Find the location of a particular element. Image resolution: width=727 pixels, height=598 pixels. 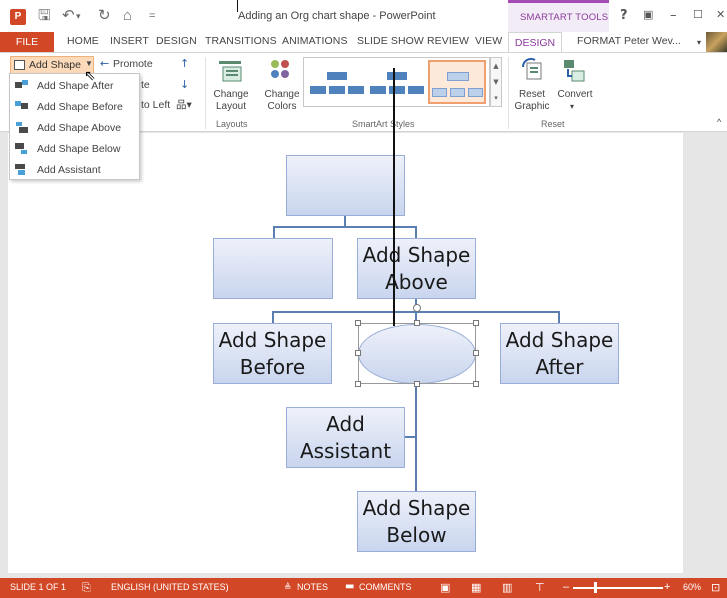

undo-dropdown-icon: ▾ is located at coordinates (78, 16).